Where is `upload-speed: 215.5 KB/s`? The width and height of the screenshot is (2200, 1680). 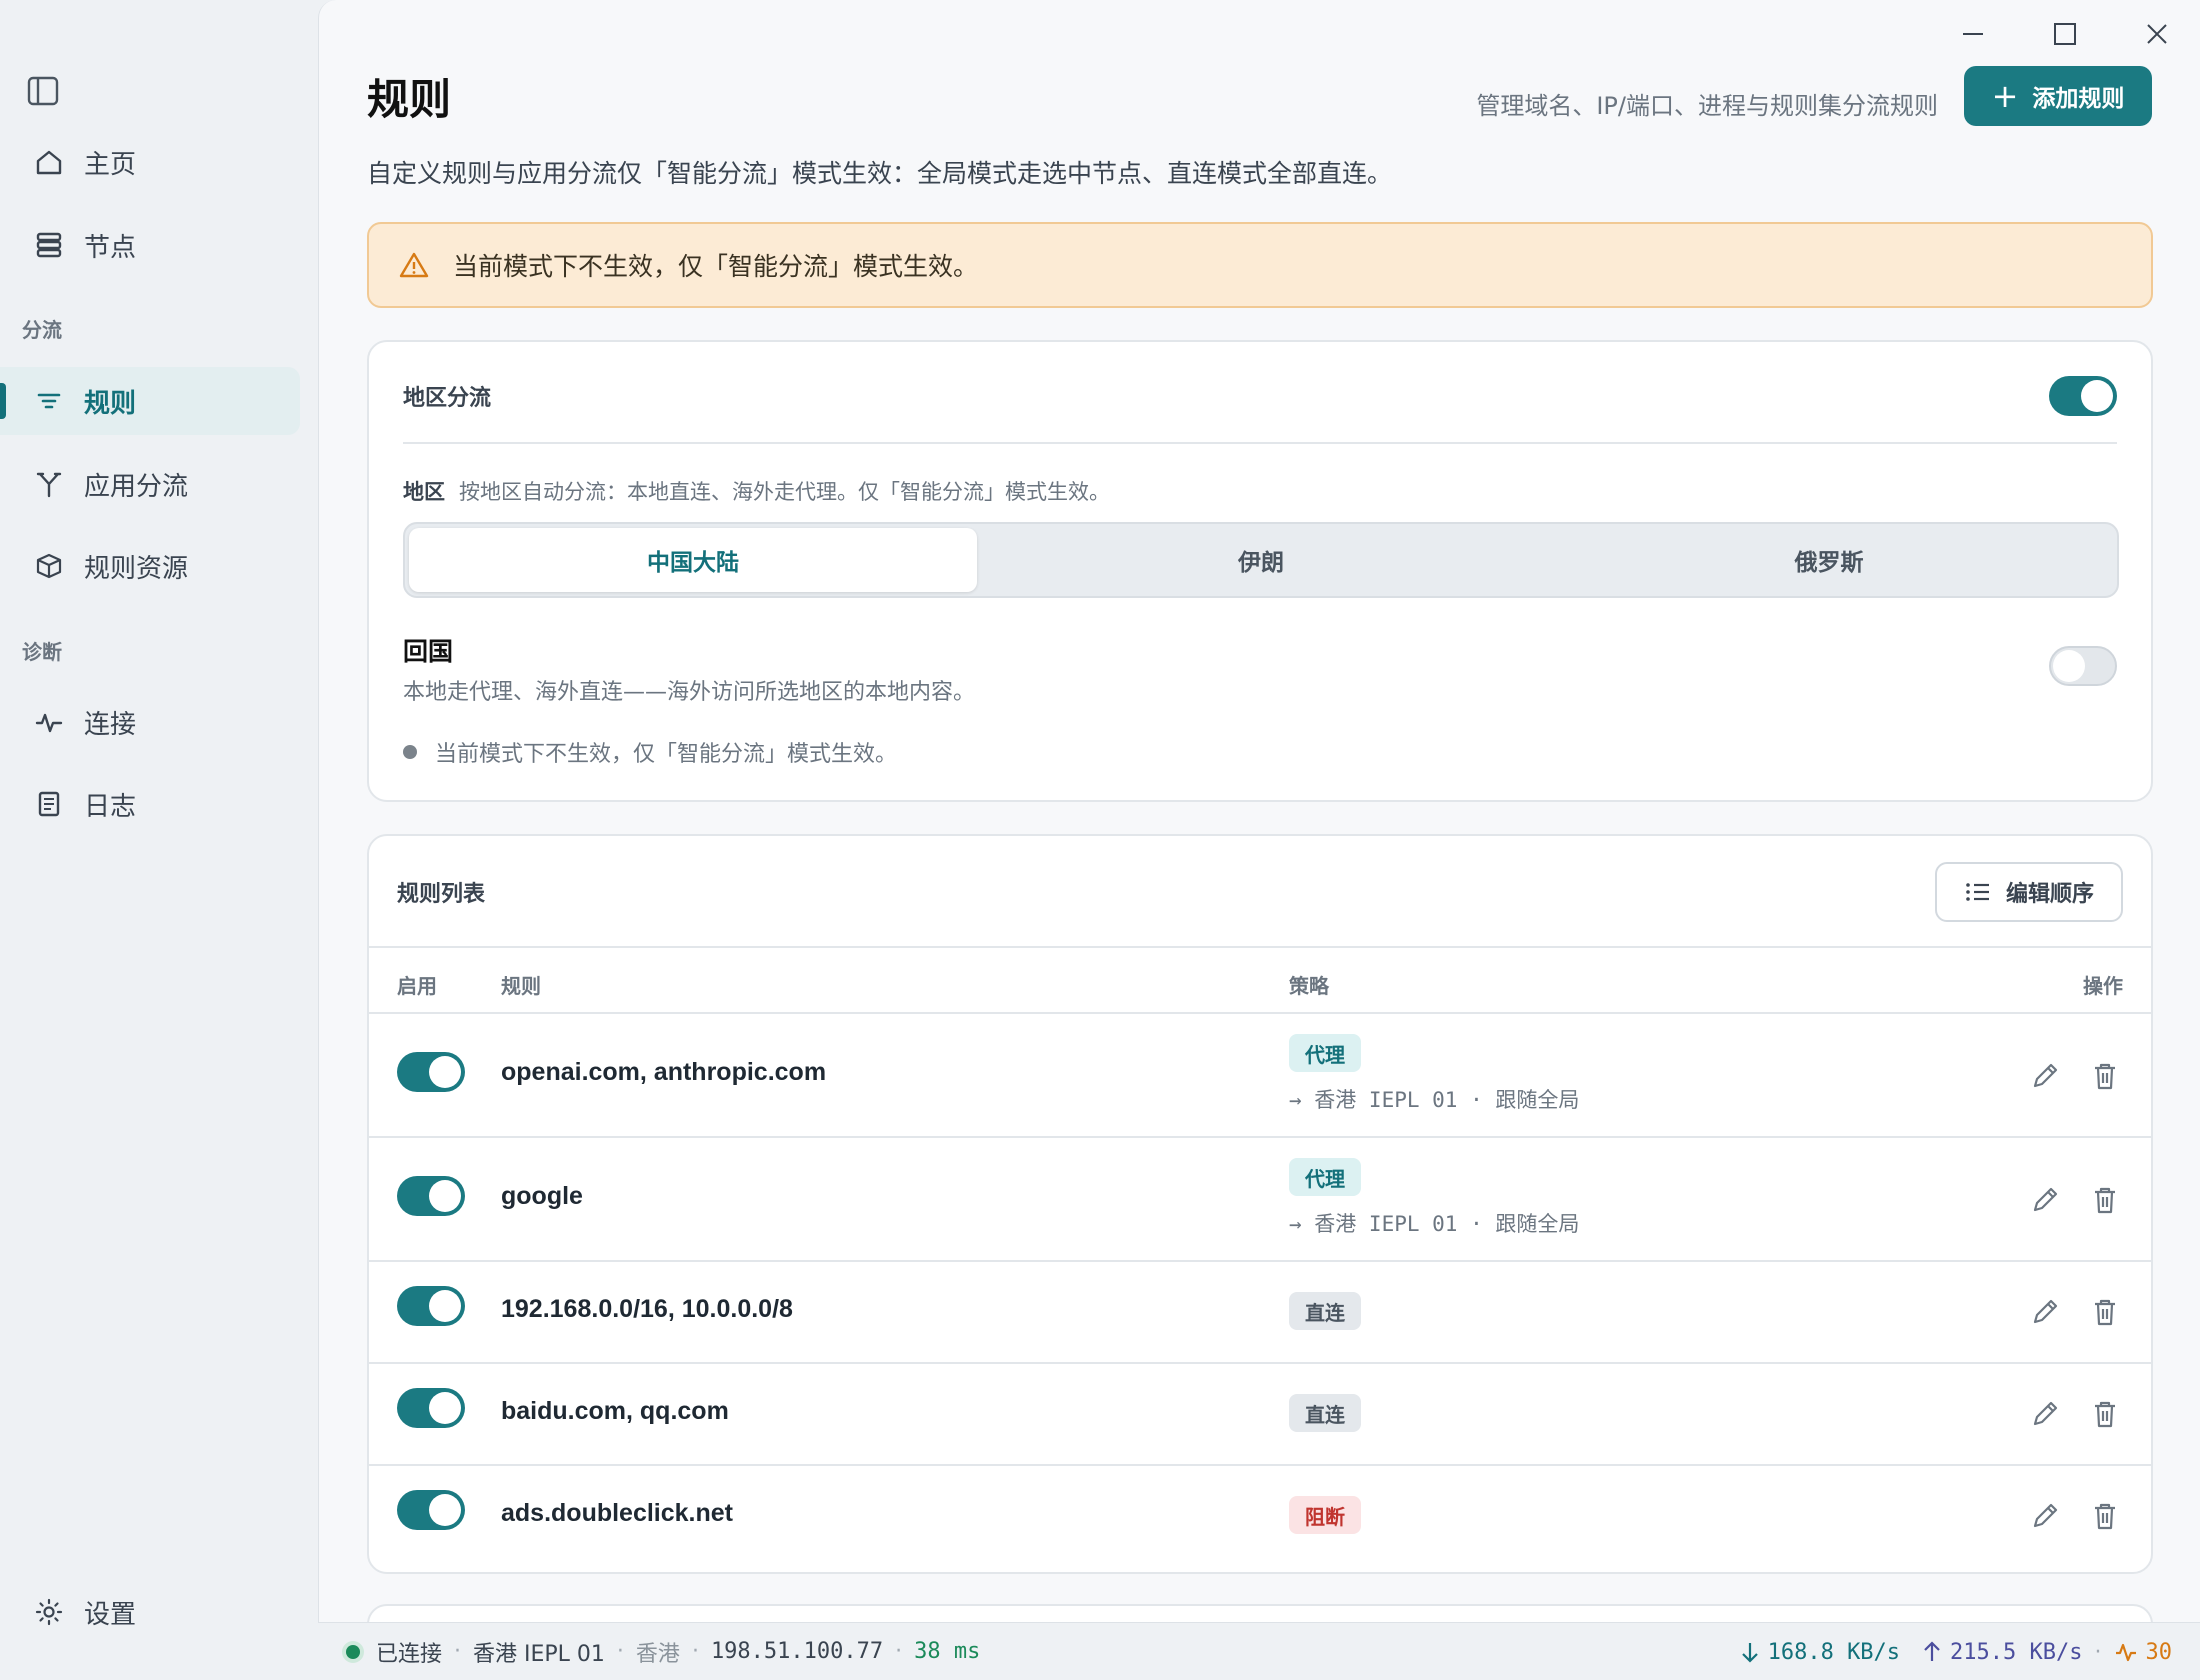 upload-speed: 215.5 KB/s is located at coordinates (2016, 1652).